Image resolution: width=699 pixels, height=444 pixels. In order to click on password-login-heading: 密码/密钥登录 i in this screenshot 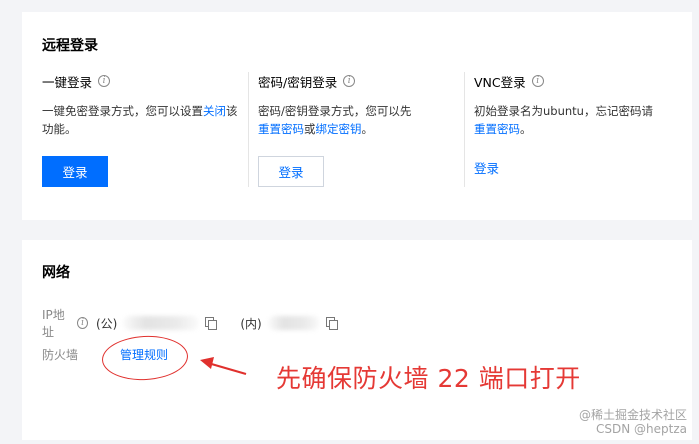, I will do `click(360, 81)`.